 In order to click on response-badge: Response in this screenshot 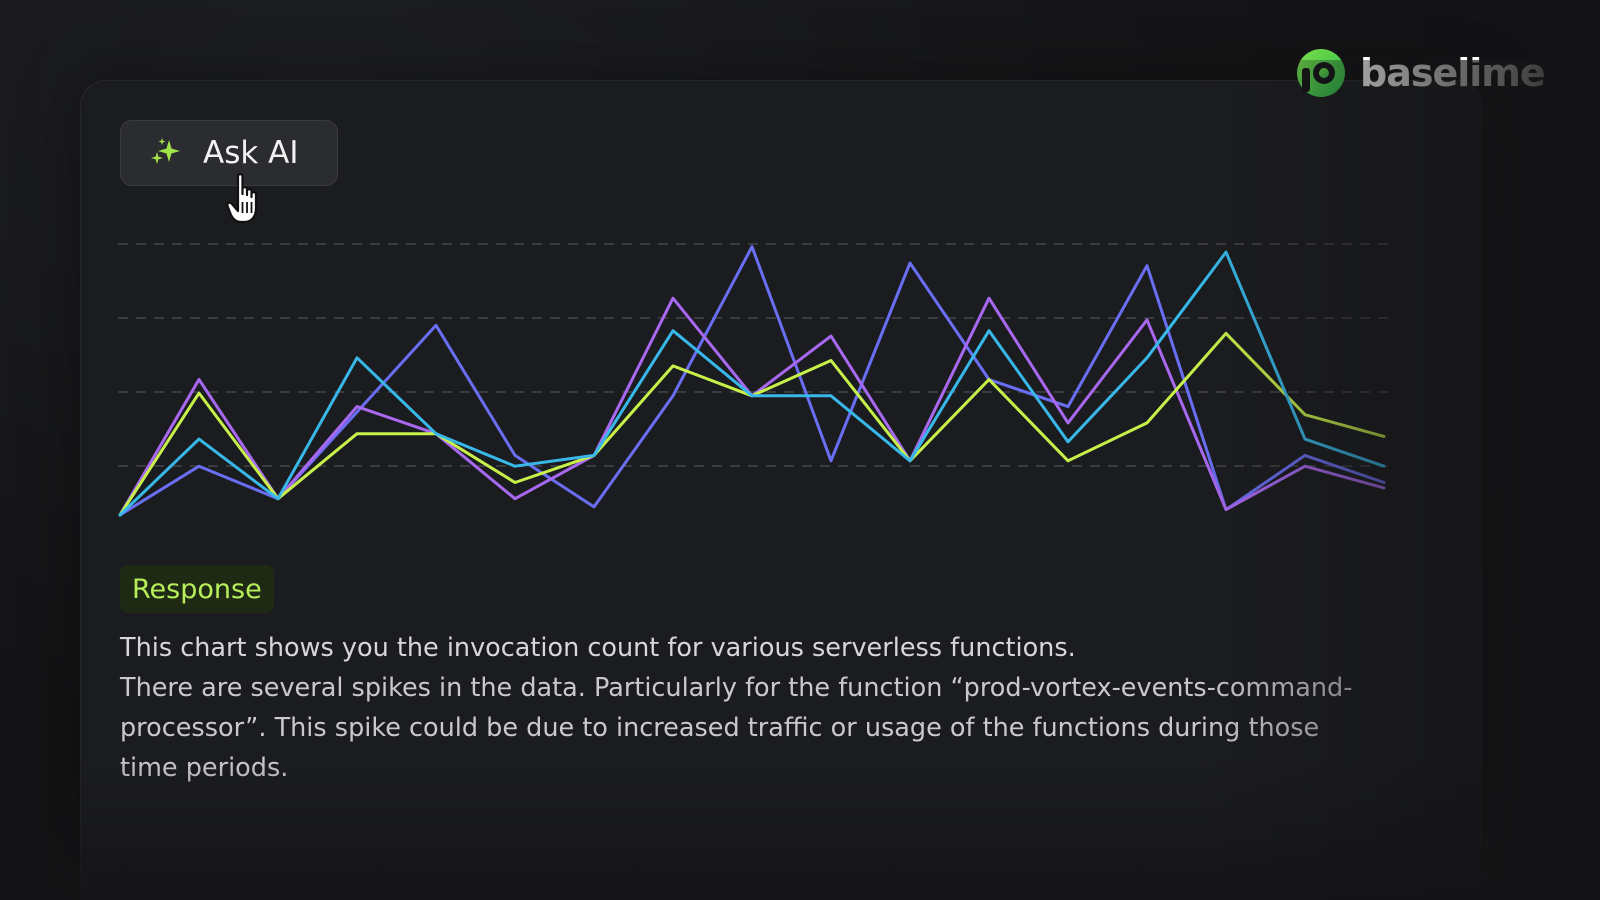, I will do `click(197, 589)`.